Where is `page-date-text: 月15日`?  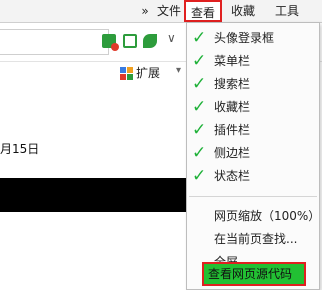
page-date-text: 月15日 is located at coordinates (20, 149).